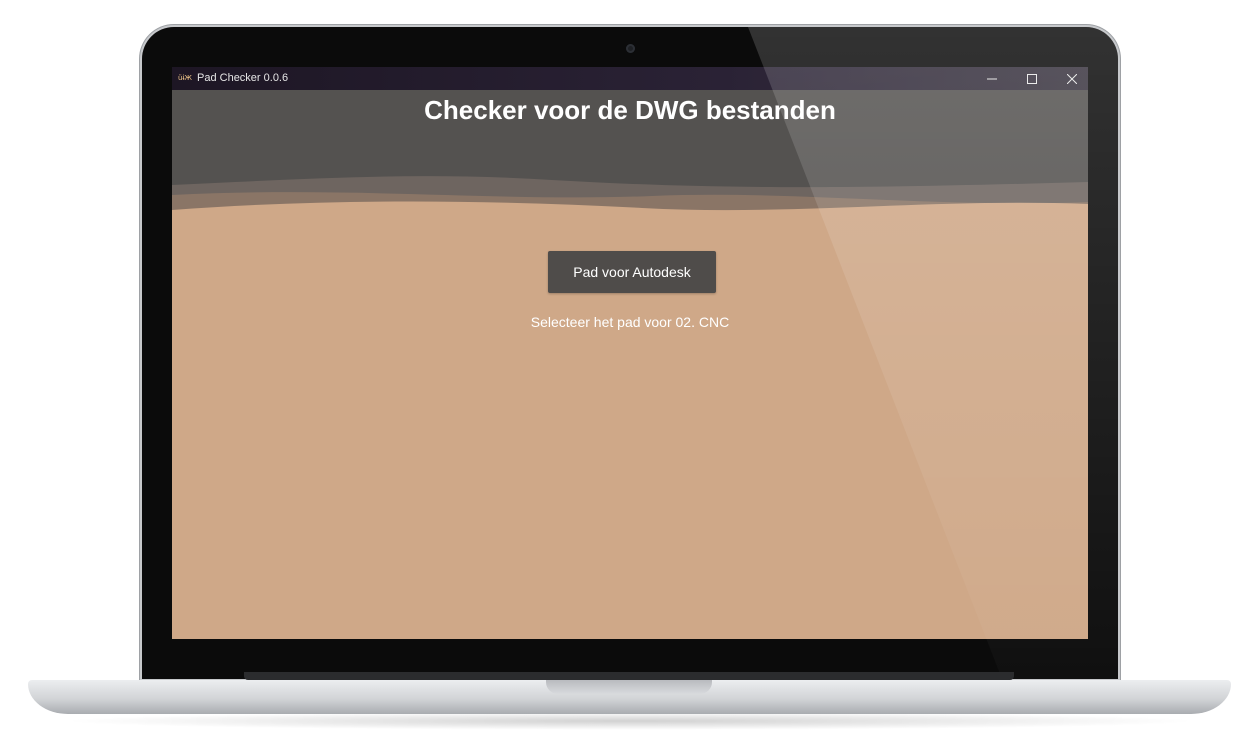 This screenshot has height=756, width=1260. I want to click on close-button, so click(1070, 78).